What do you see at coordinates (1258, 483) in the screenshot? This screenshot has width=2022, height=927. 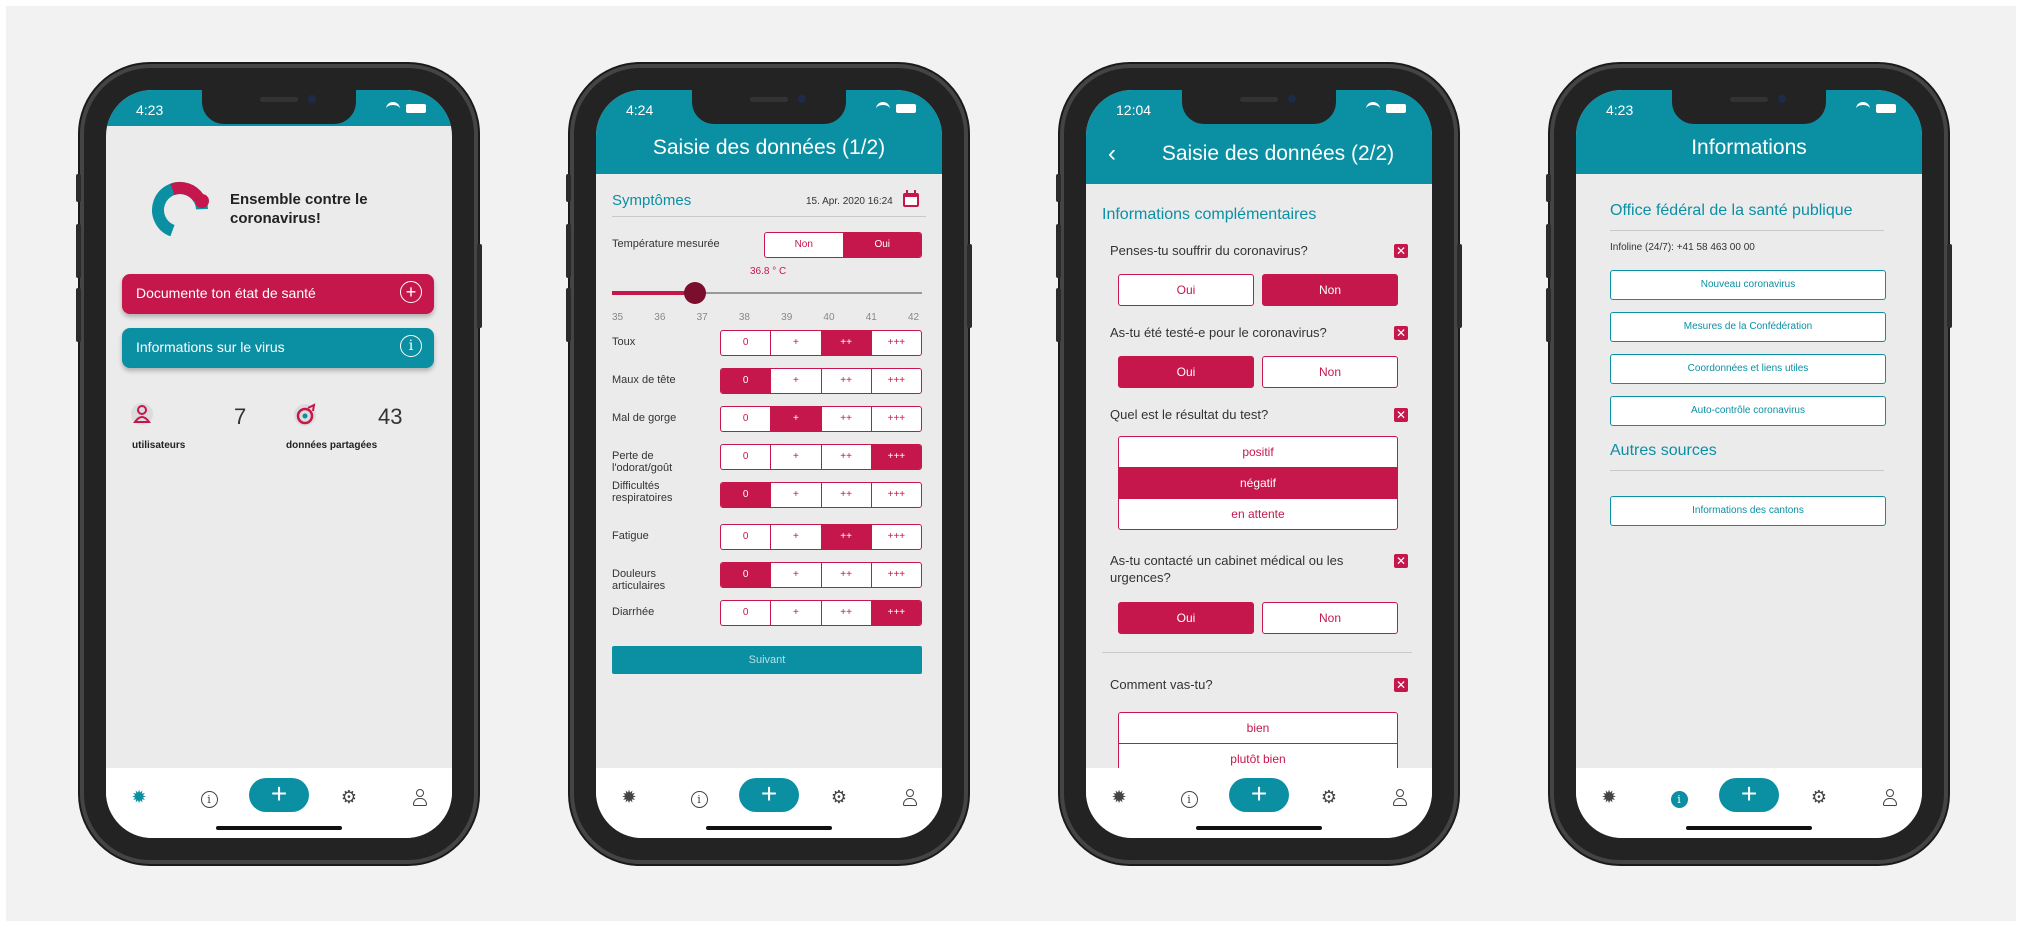 I see `result-negative: négatif` at bounding box center [1258, 483].